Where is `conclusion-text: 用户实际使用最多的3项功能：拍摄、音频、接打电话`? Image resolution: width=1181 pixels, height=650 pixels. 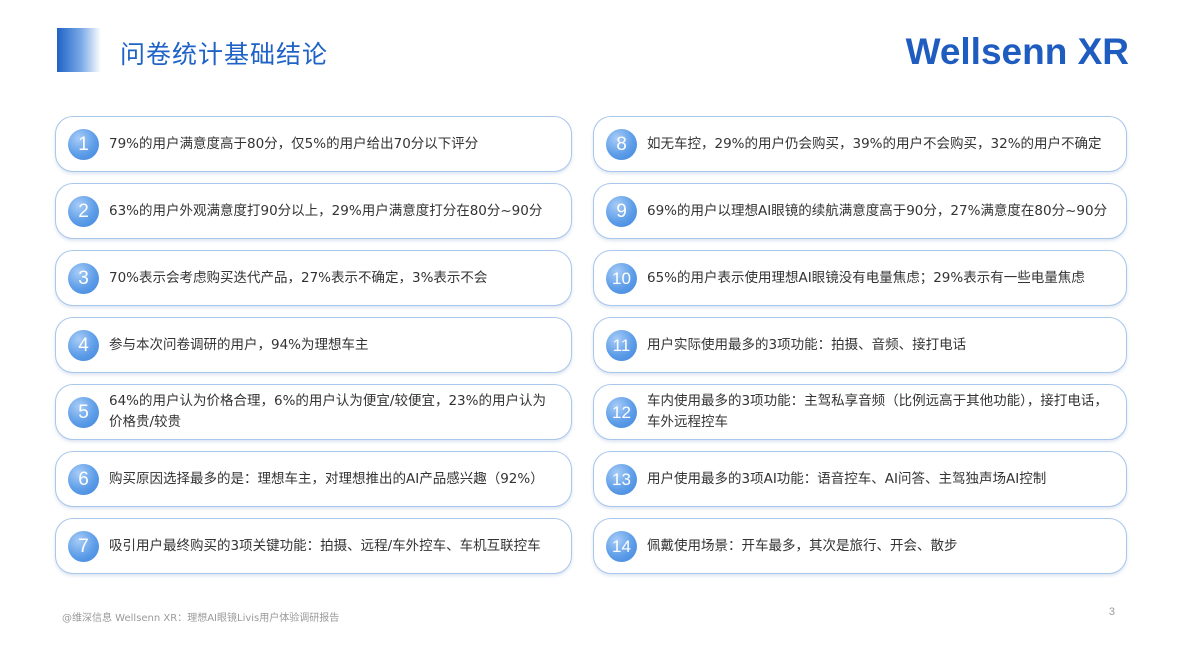 conclusion-text: 用户实际使用最多的3项功能：拍摄、音频、接打电话 is located at coordinates (807, 344).